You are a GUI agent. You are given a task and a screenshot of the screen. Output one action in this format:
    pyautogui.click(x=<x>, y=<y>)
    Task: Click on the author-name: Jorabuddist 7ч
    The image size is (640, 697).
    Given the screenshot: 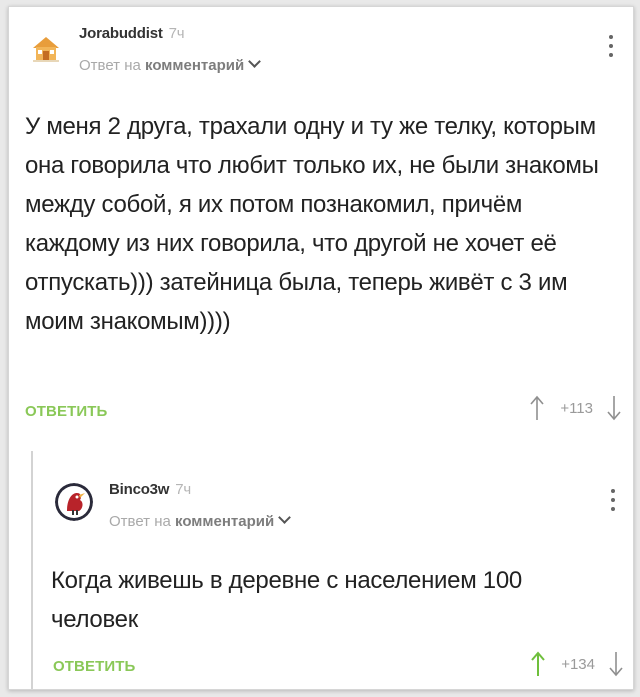 What is the action you would take?
    pyautogui.click(x=132, y=33)
    